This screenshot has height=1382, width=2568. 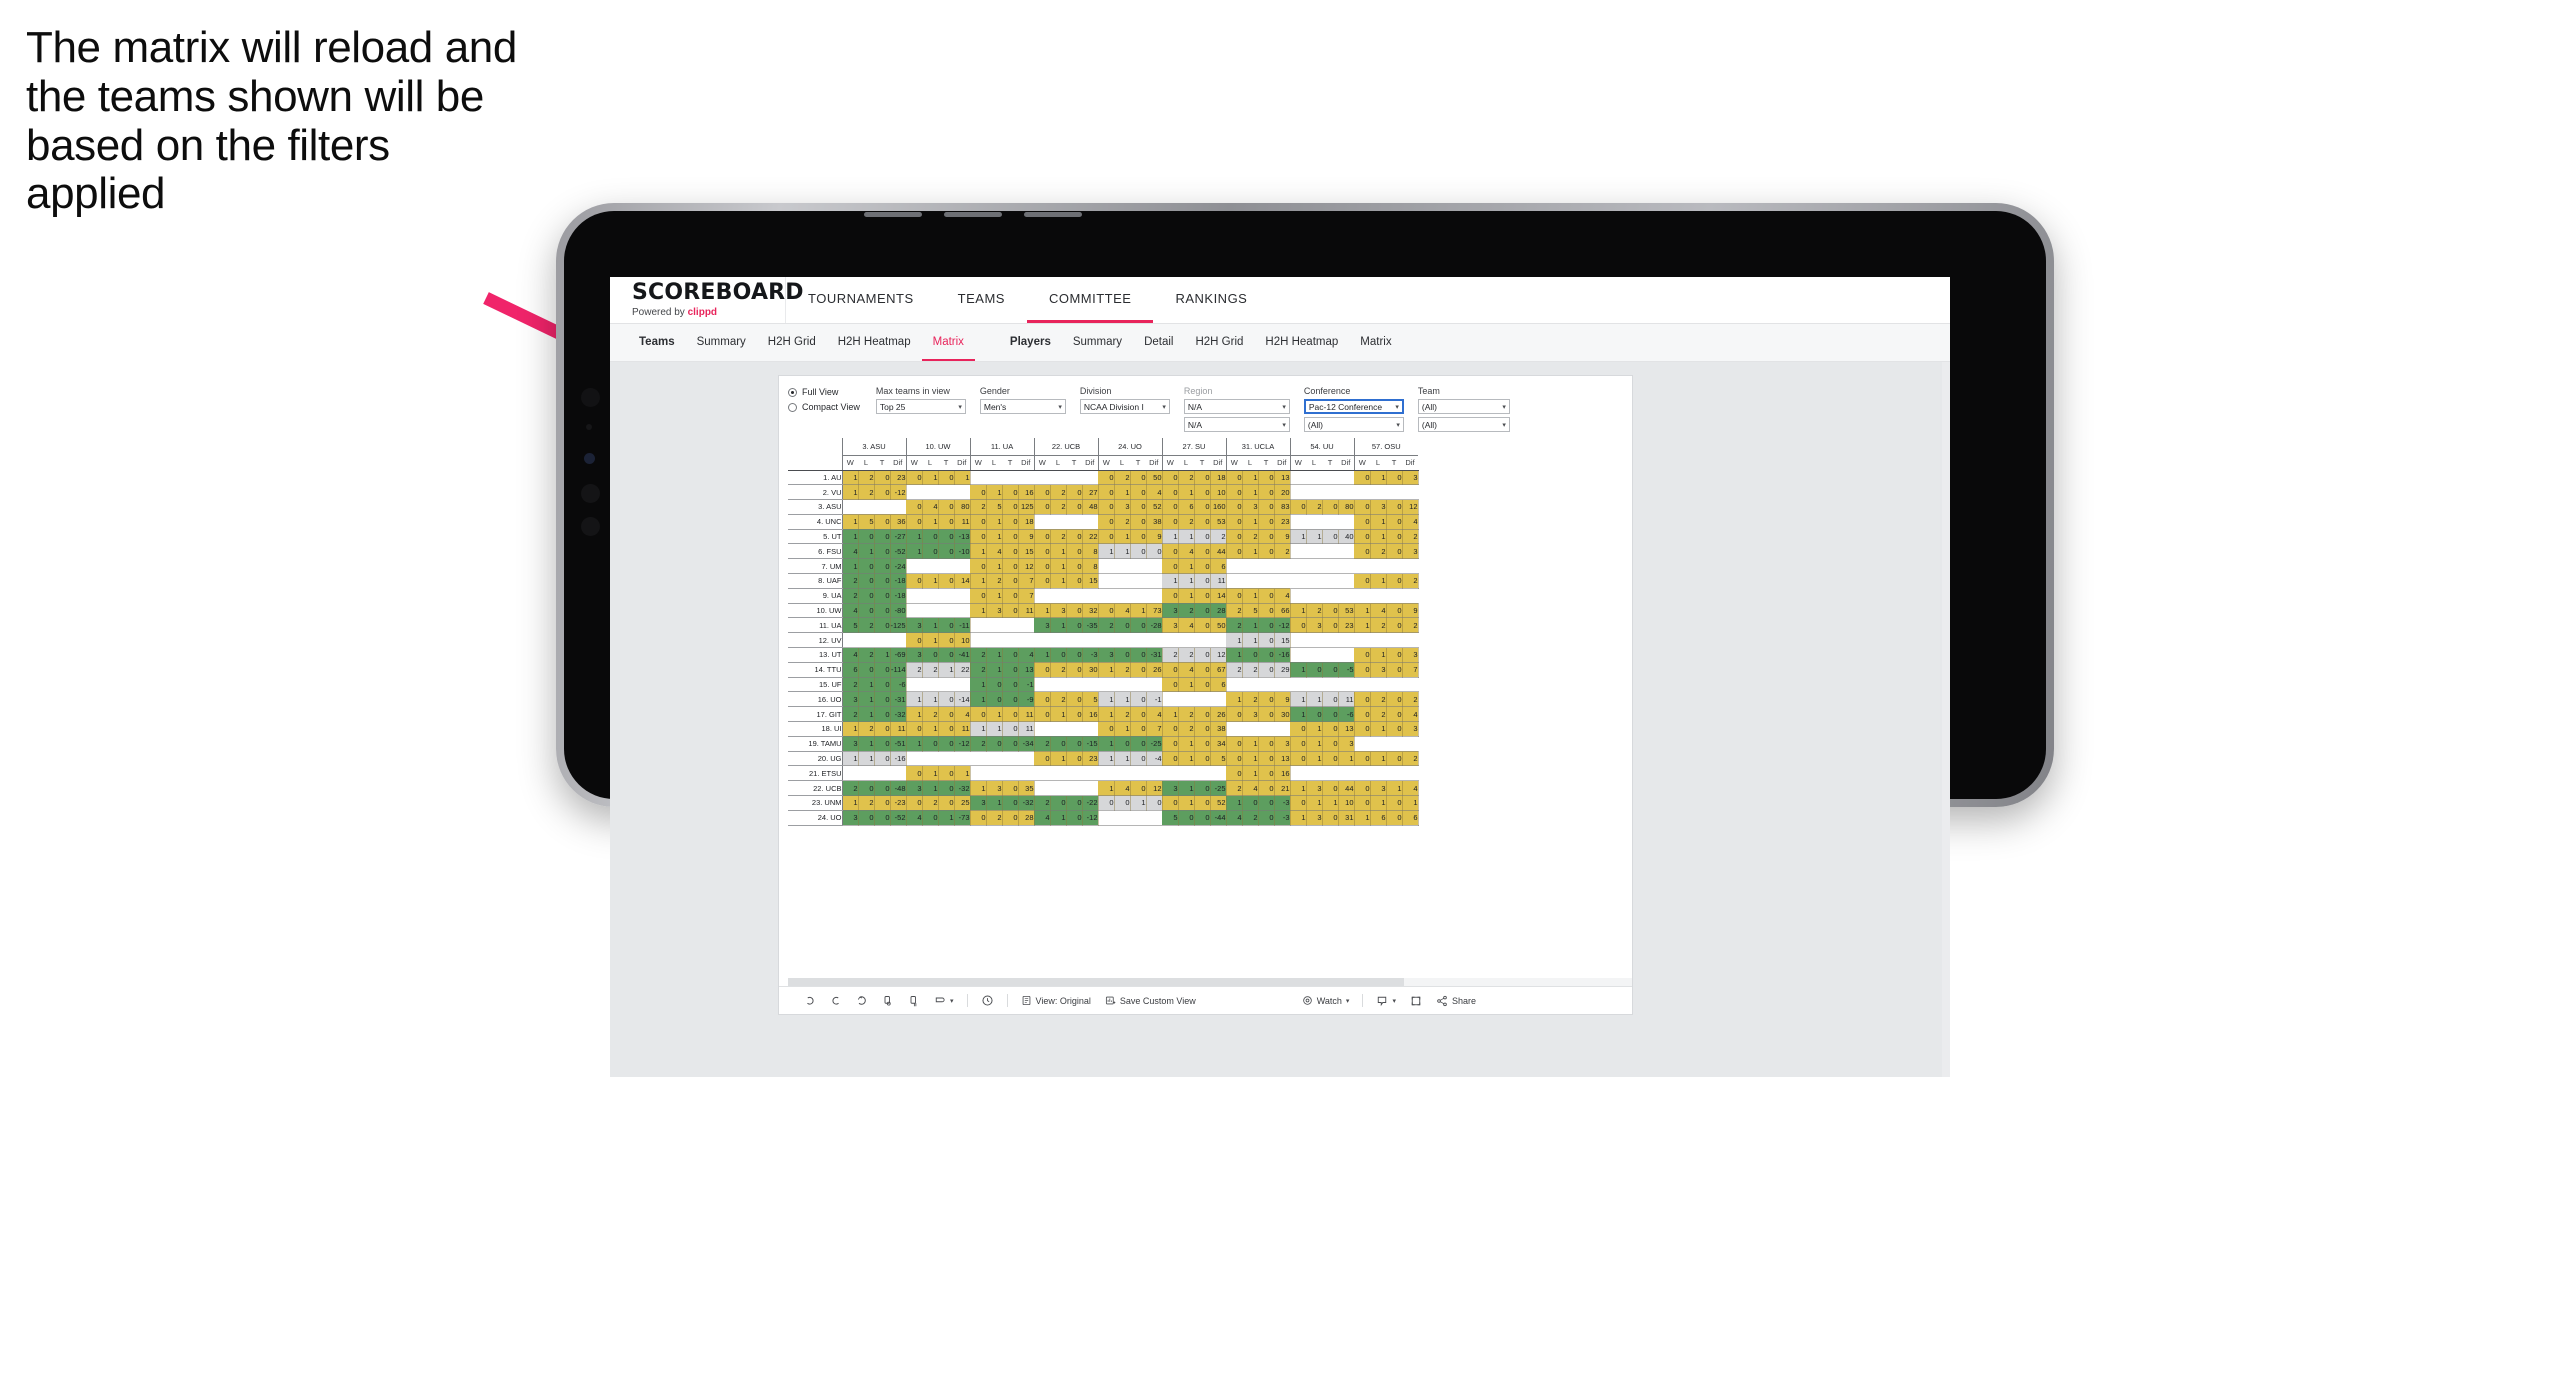 What do you see at coordinates (1097, 342) in the screenshot?
I see `subnav-players-summary: Summary` at bounding box center [1097, 342].